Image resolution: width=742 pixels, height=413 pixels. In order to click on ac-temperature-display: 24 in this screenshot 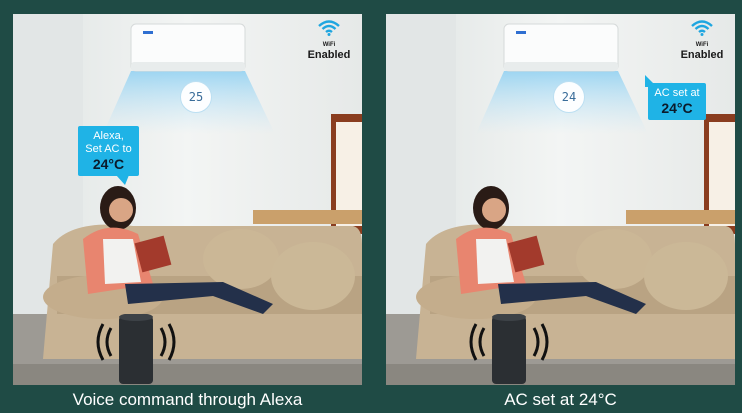, I will do `click(569, 97)`.